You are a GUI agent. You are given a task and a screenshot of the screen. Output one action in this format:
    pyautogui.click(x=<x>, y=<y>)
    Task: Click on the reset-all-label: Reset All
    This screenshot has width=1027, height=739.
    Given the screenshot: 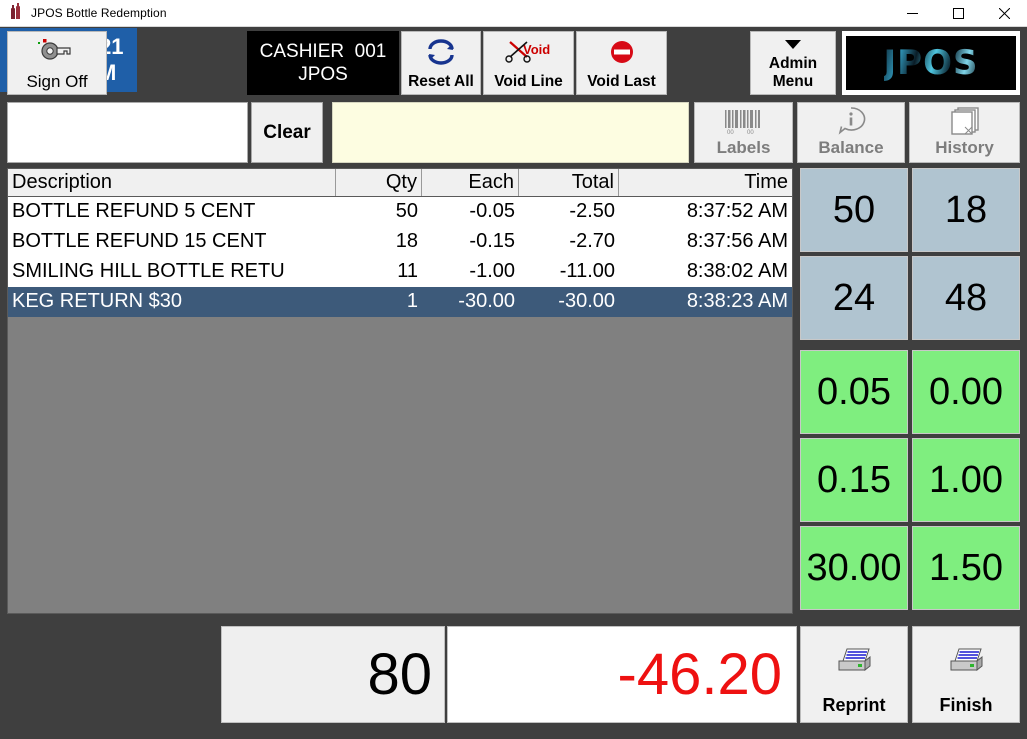 What is the action you would take?
    pyautogui.click(x=441, y=81)
    